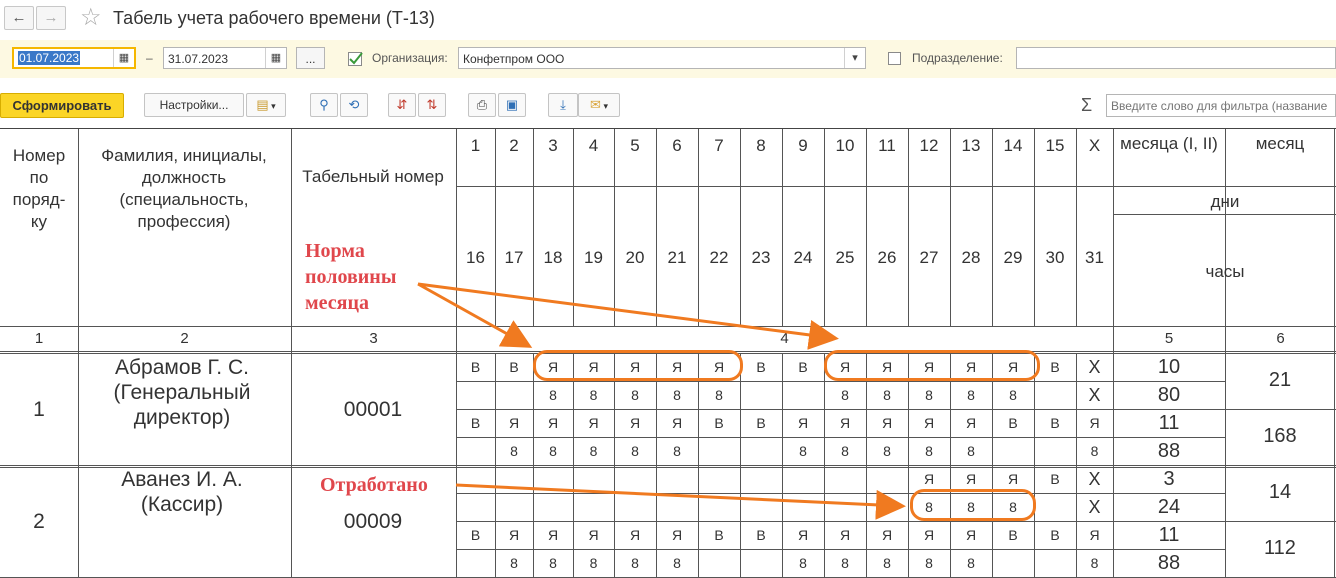  What do you see at coordinates (182, 392) in the screenshot?
I see `employee-name: Абрамов Г. С. (Генеральный директор)` at bounding box center [182, 392].